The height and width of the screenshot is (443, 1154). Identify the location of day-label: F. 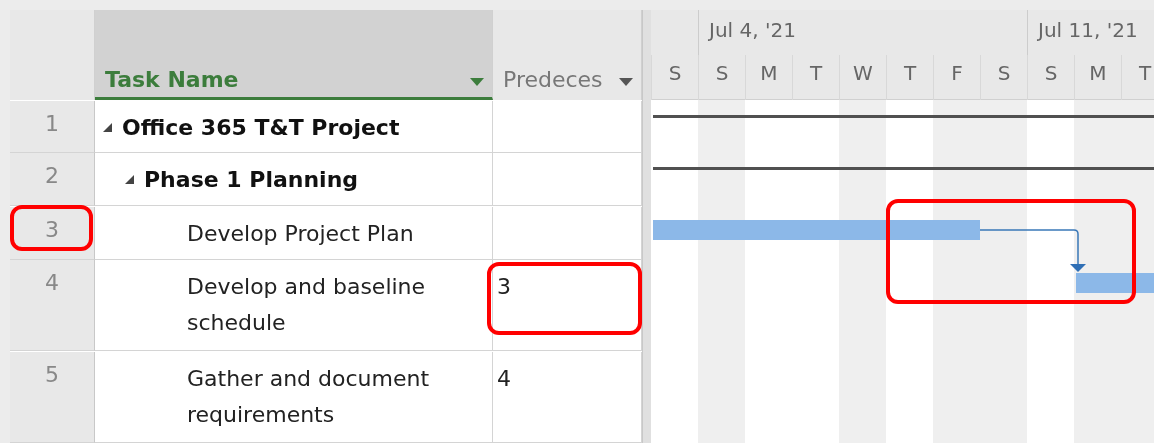
(957, 73).